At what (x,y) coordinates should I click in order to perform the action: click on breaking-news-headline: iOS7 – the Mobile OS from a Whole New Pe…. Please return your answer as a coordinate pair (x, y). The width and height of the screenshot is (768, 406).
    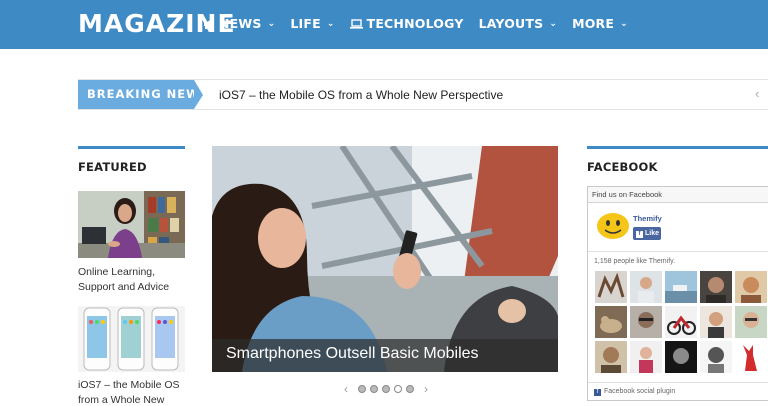
    Looking at the image, I should click on (361, 95).